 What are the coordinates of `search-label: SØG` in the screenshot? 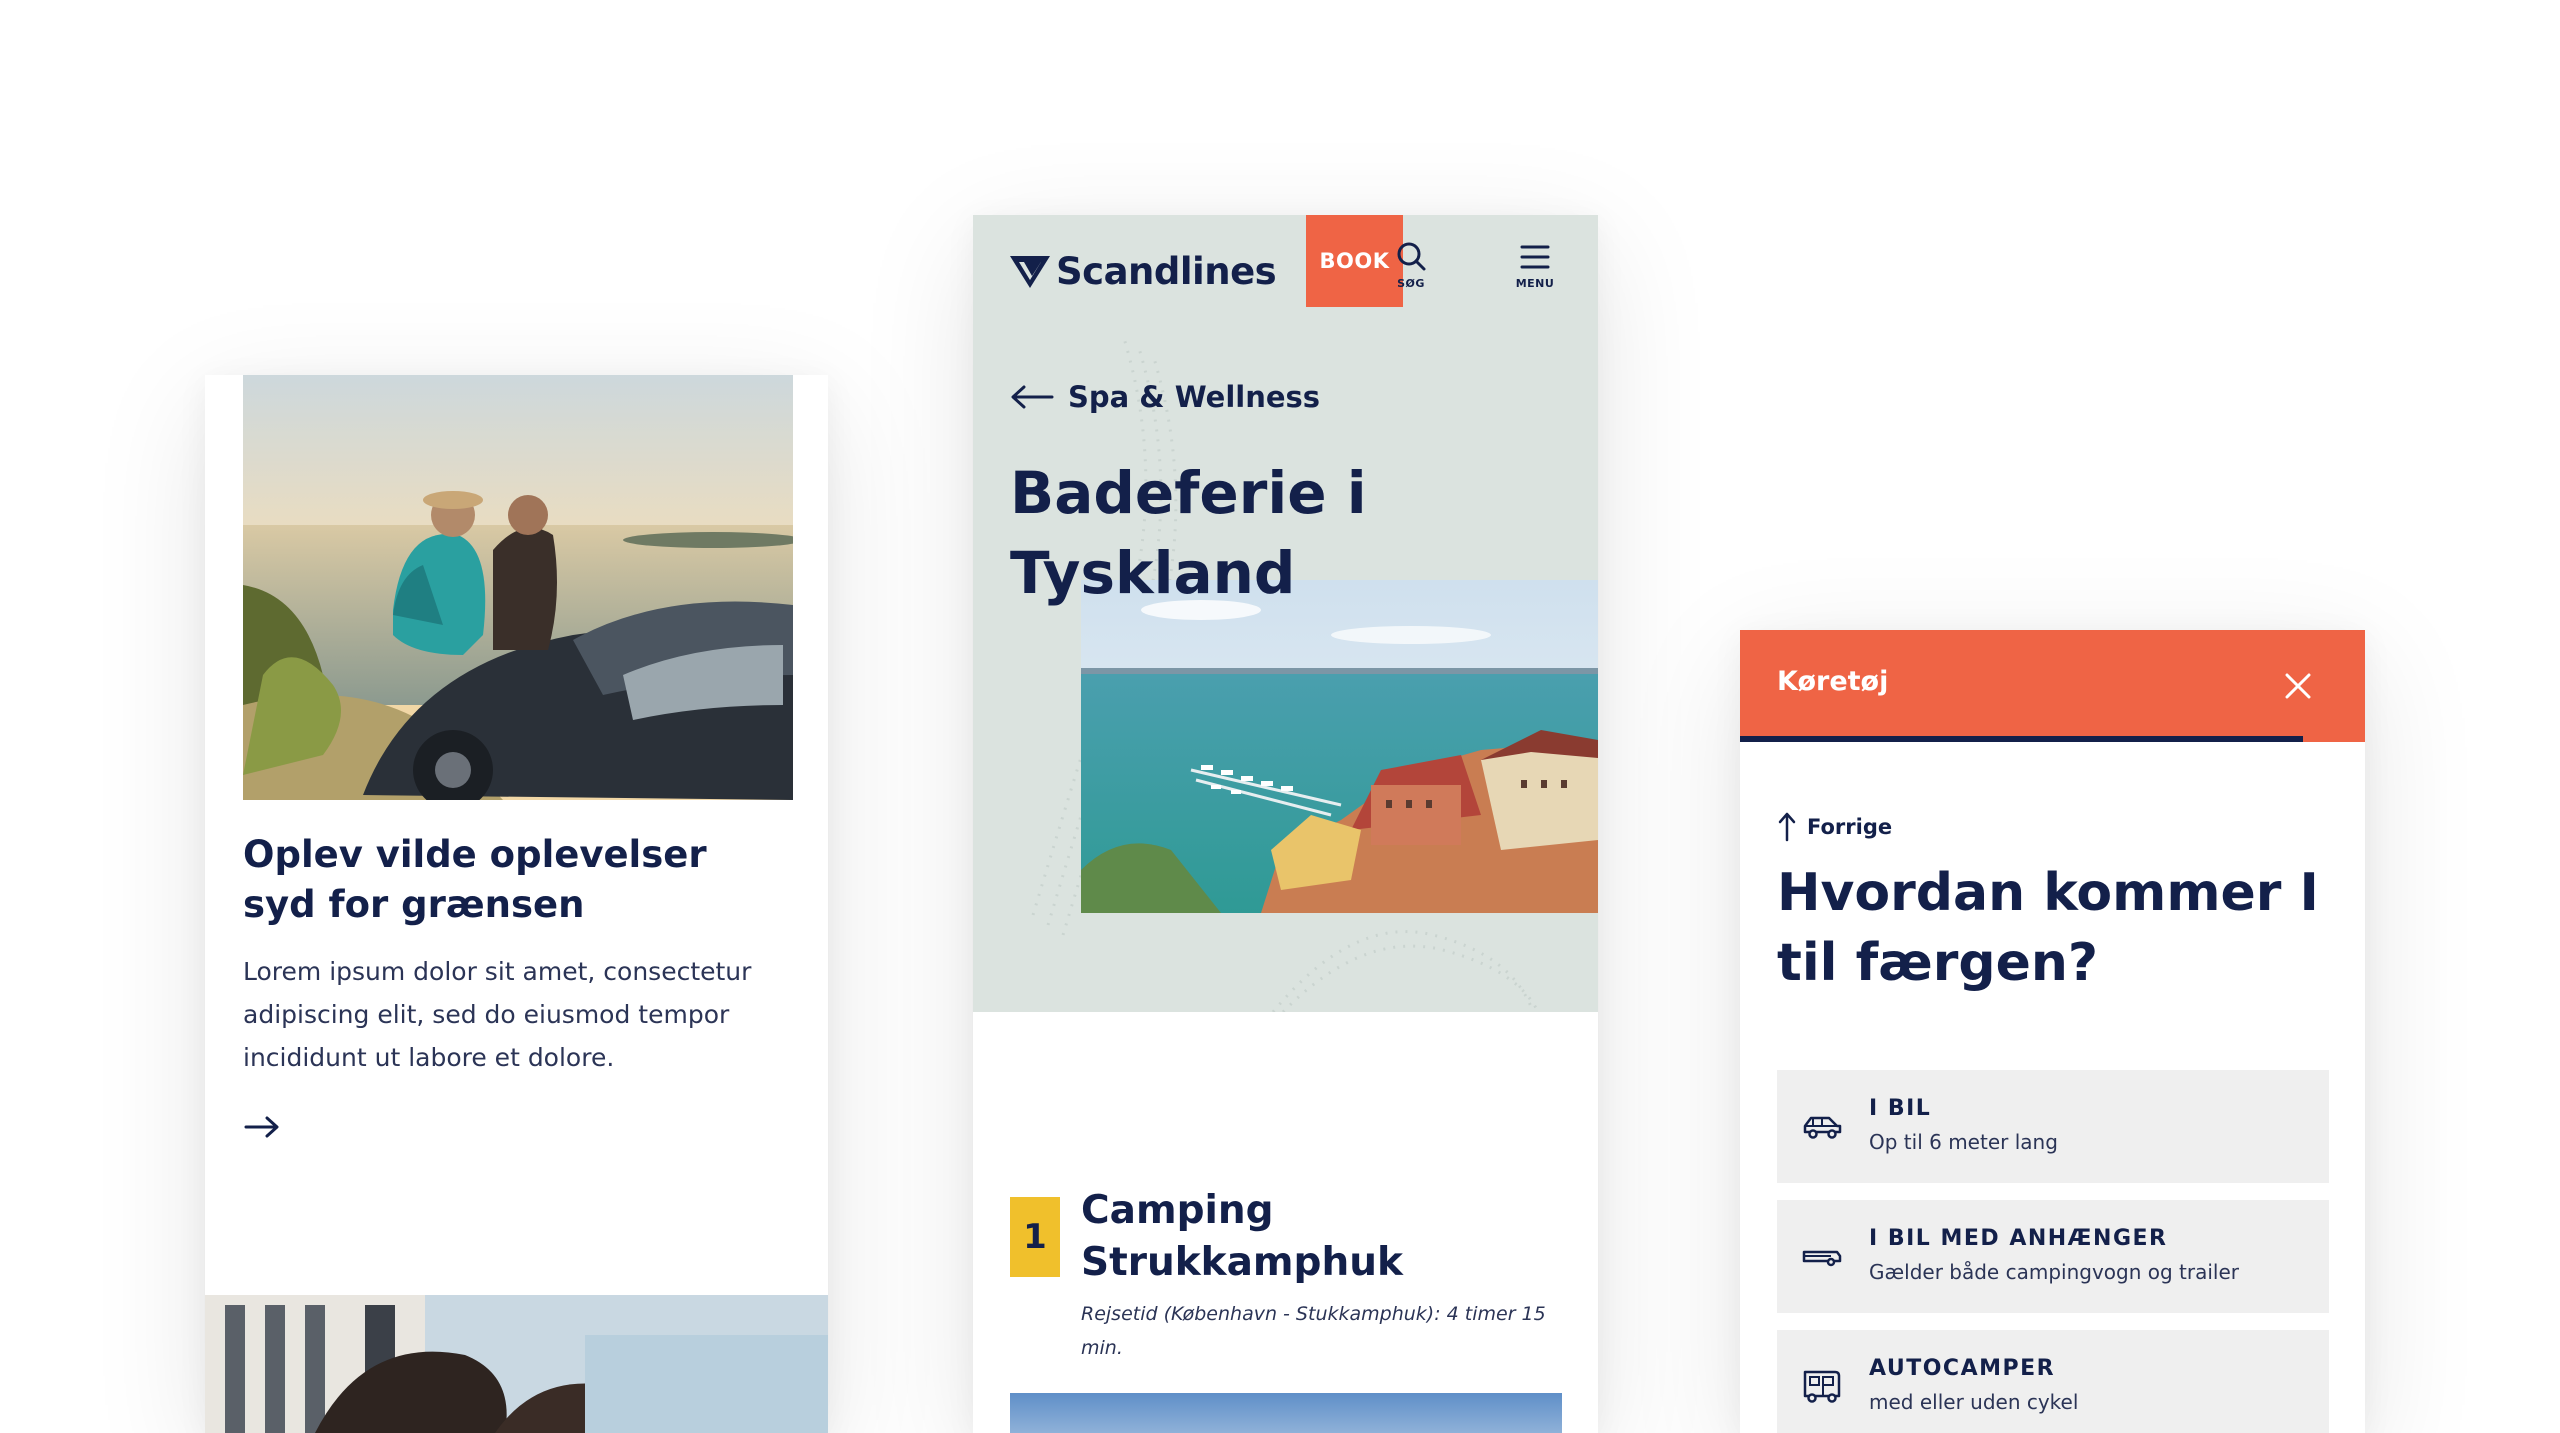 It's located at (1411, 283).